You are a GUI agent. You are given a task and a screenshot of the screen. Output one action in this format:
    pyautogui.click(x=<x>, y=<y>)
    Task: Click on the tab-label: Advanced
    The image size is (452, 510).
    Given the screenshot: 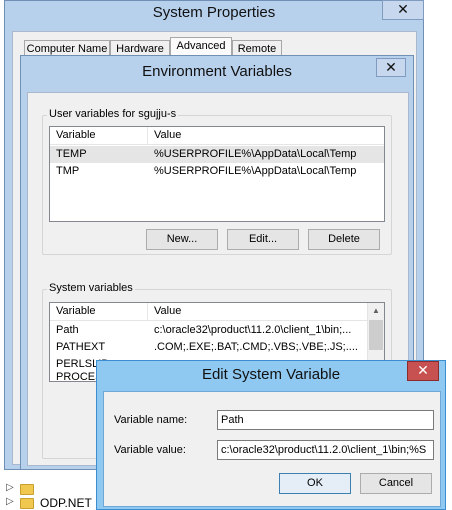 What is the action you would take?
    pyautogui.click(x=201, y=46)
    